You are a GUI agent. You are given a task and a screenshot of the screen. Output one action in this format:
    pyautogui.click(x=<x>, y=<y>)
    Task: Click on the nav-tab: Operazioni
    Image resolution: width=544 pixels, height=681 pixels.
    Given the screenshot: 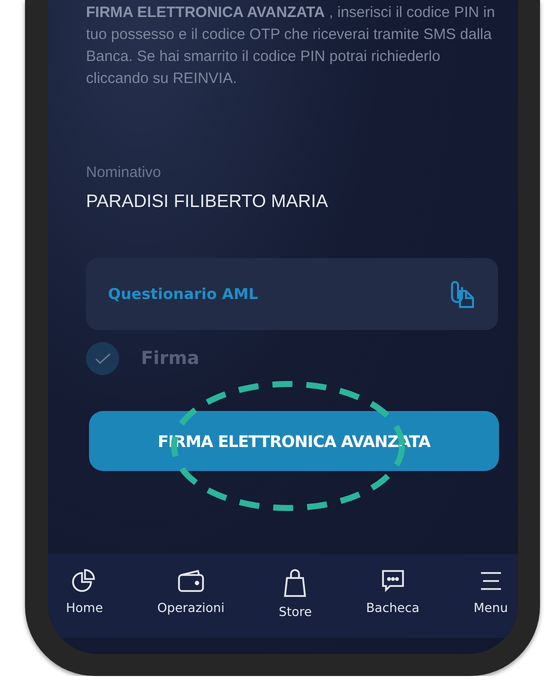 What is the action you would take?
    pyautogui.click(x=191, y=594)
    